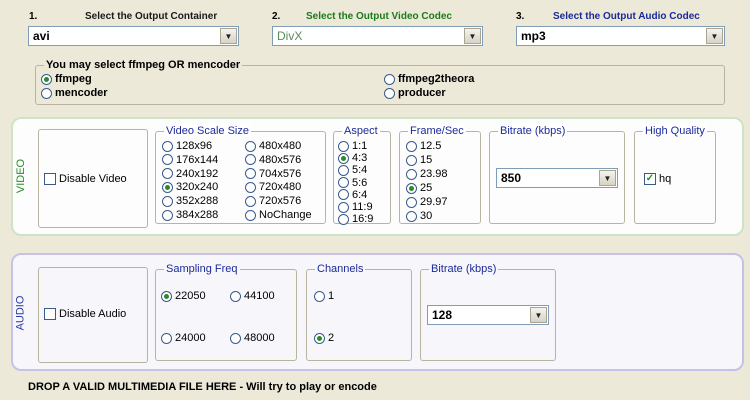 The image size is (750, 400). Describe the element at coordinates (273, 160) in the screenshot. I see `scale-radio: 480x576` at that location.